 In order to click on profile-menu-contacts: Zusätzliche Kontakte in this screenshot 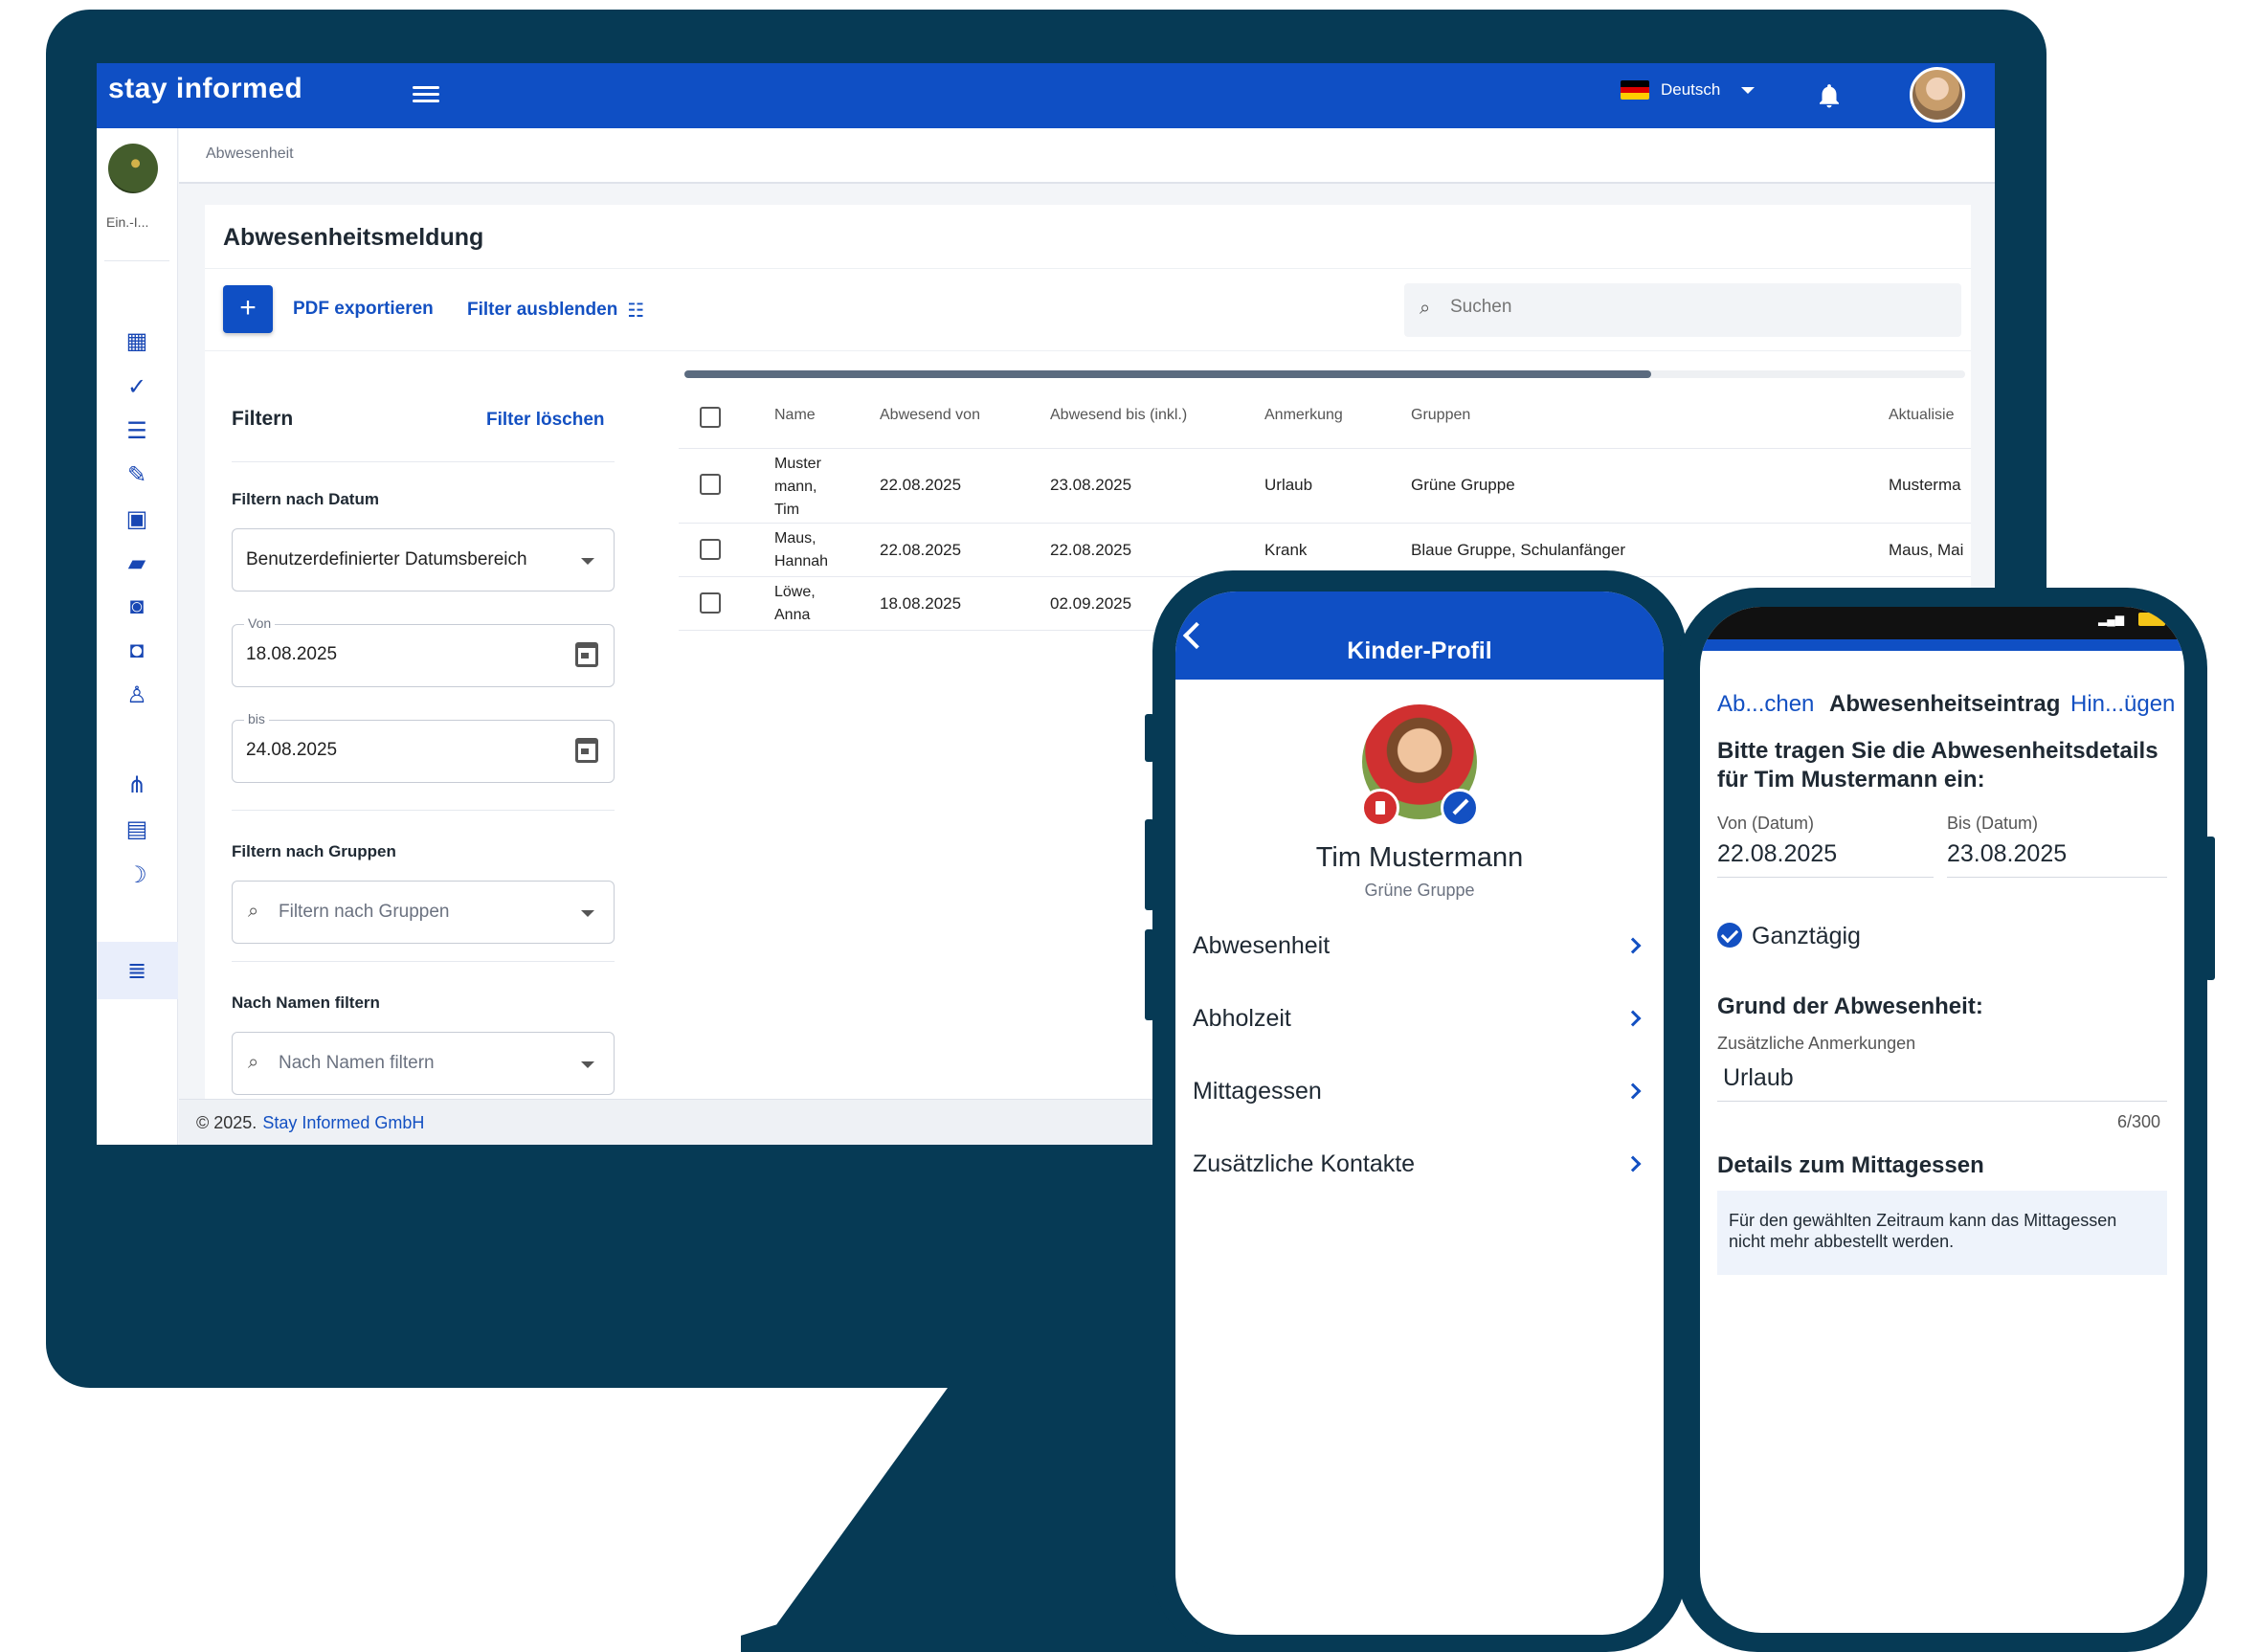, I will do `click(1420, 1165)`.